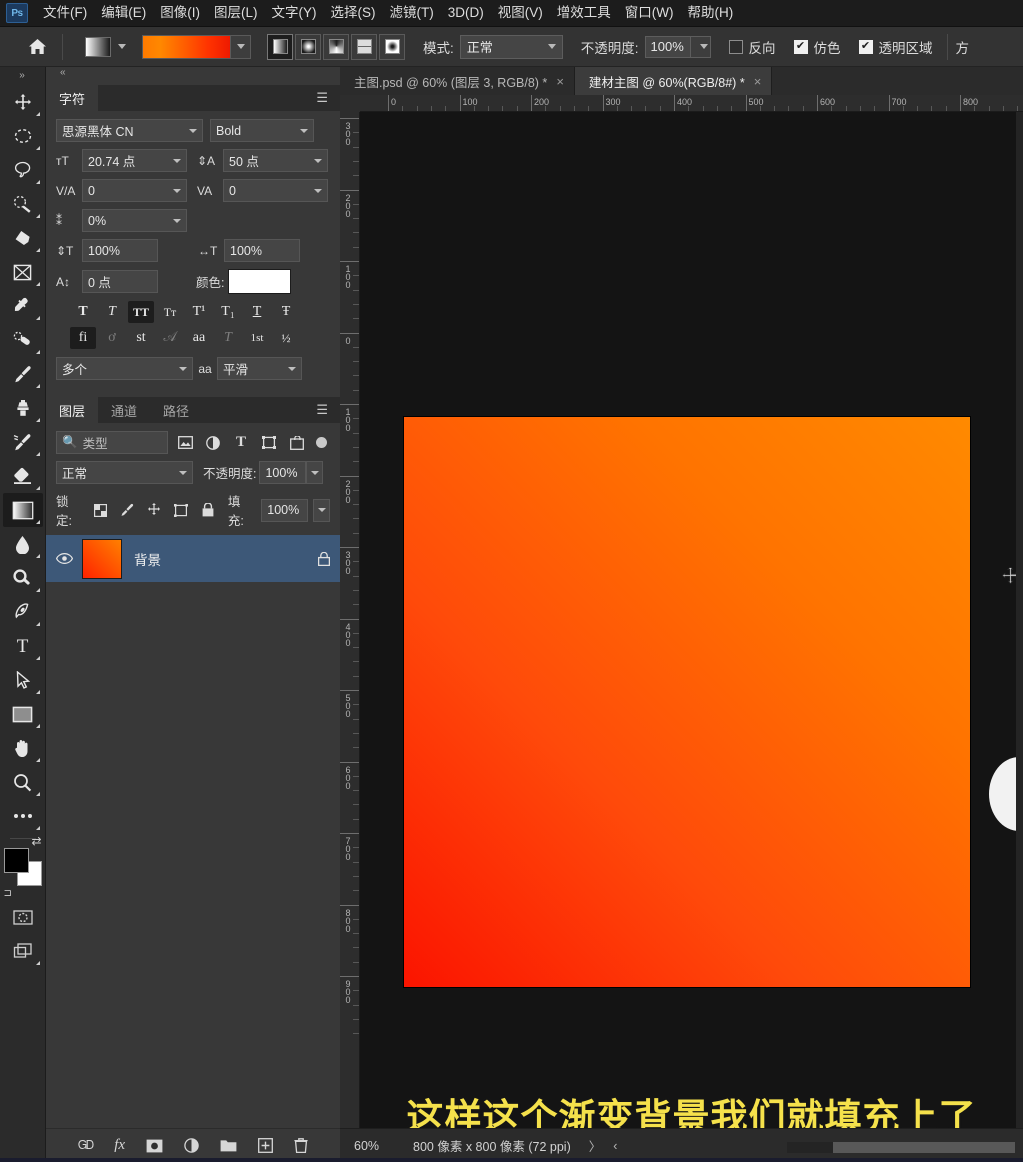 This screenshot has width=1023, height=1162. What do you see at coordinates (193, 558) in the screenshot?
I see `table-row: 背景` at bounding box center [193, 558].